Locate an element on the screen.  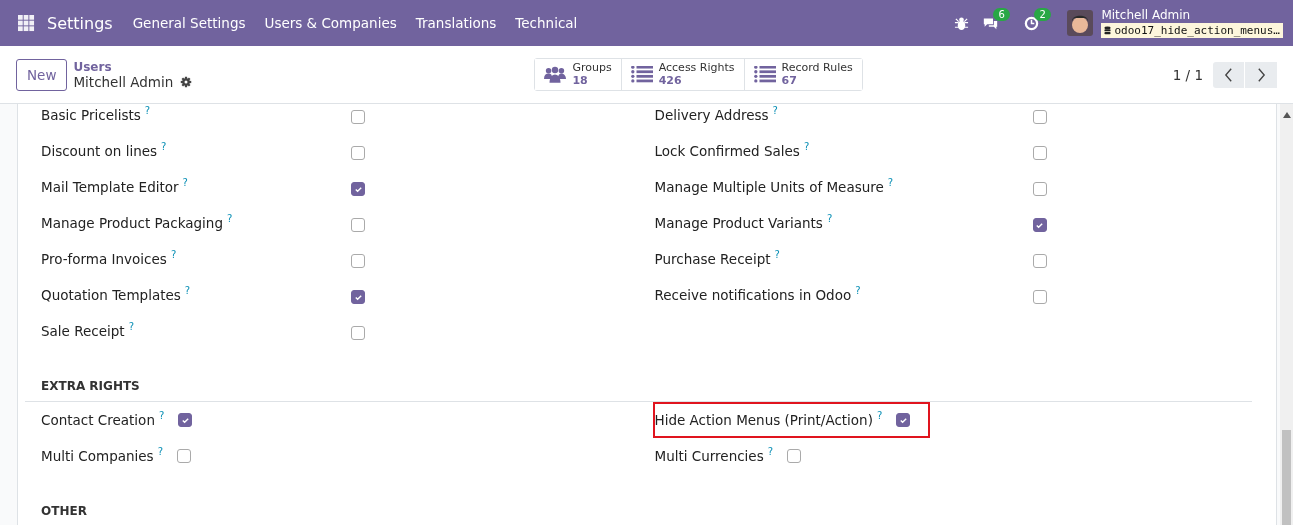
setting-label: Sale Receipt is located at coordinates (83, 331).